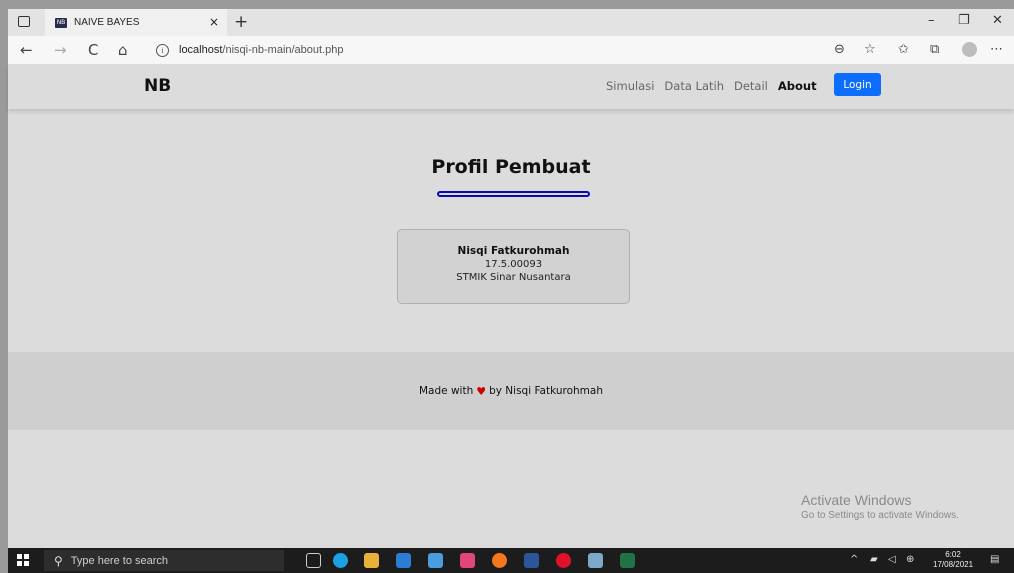  I want to click on taskbar-search-input: ⚲ Type here to search, so click(164, 560).